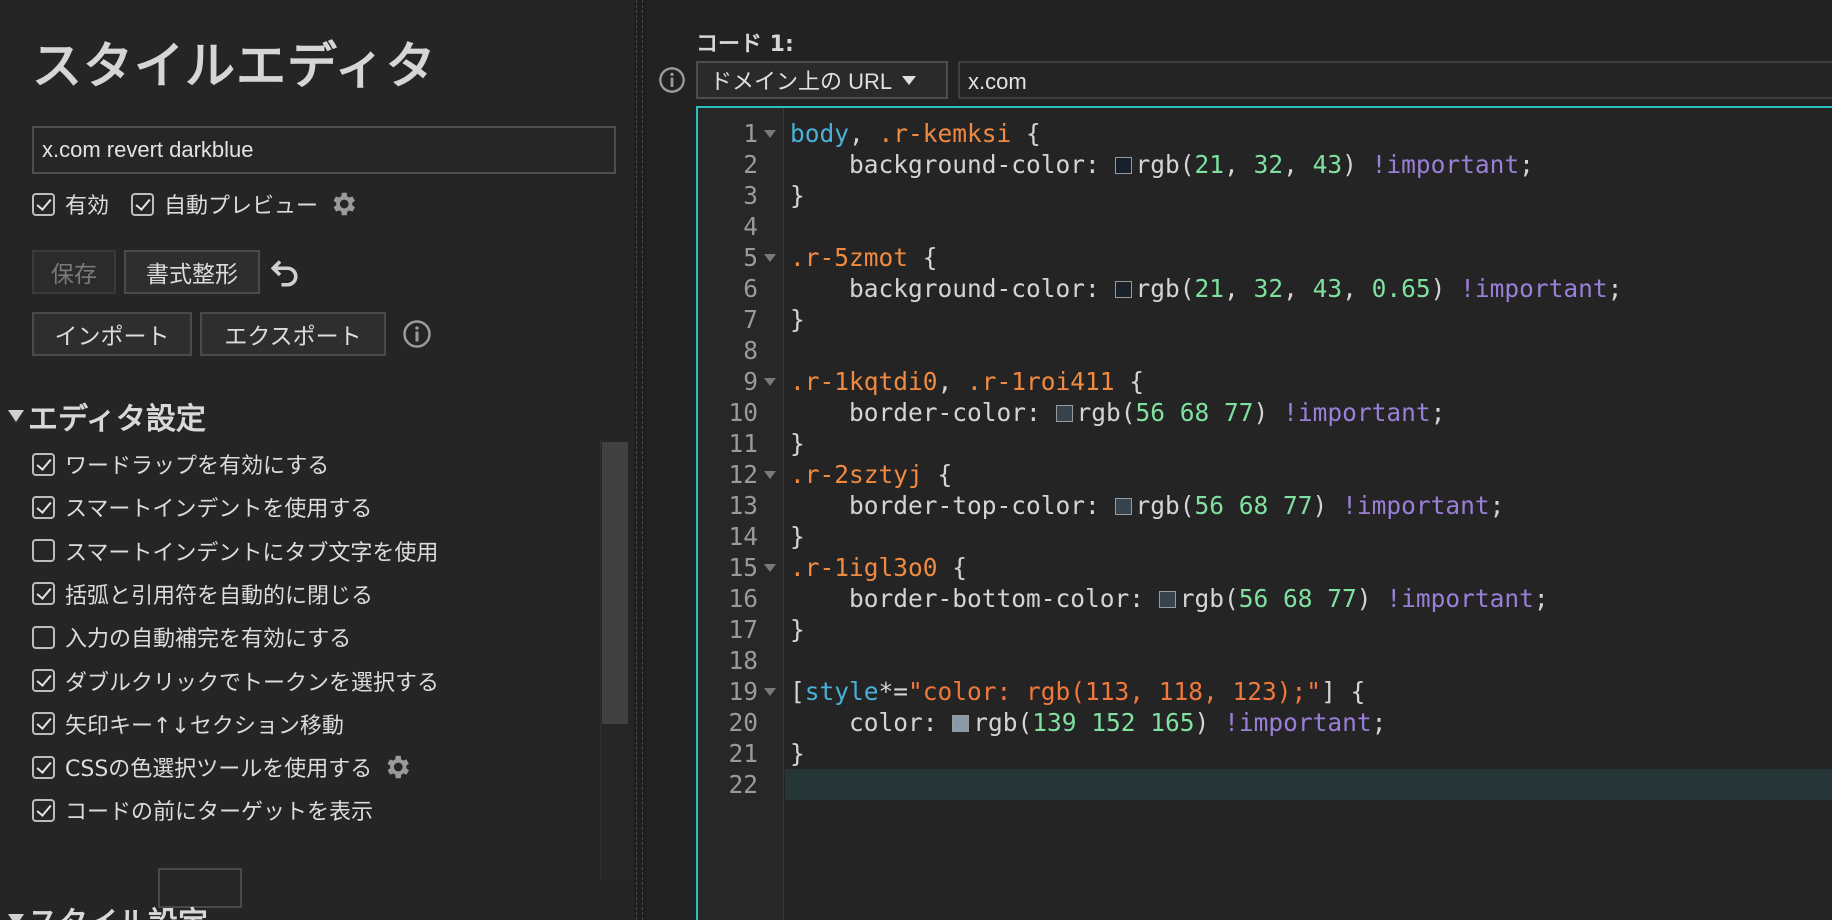  Describe the element at coordinates (202, 594) in the screenshot. I see `setting-row: 括弧と引用符を自動的に閉じる` at that location.